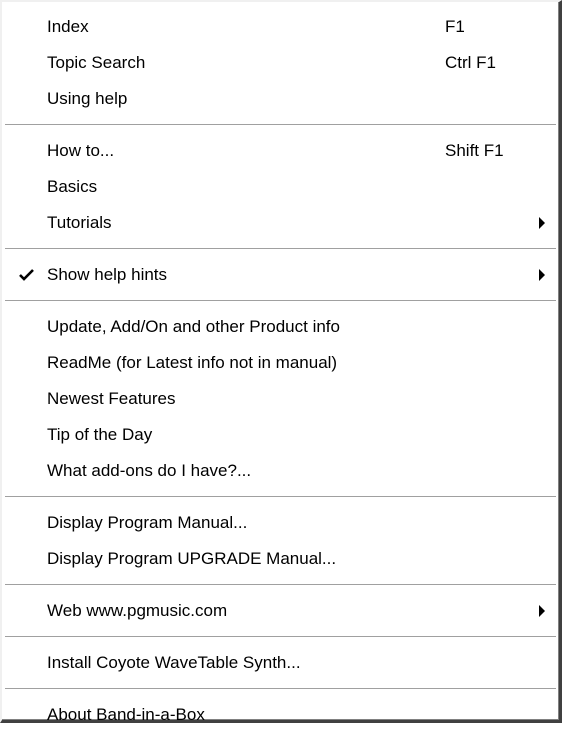 This screenshot has width=562, height=733. I want to click on menu-item-label: Update, Add/On and other Product info, so click(193, 326).